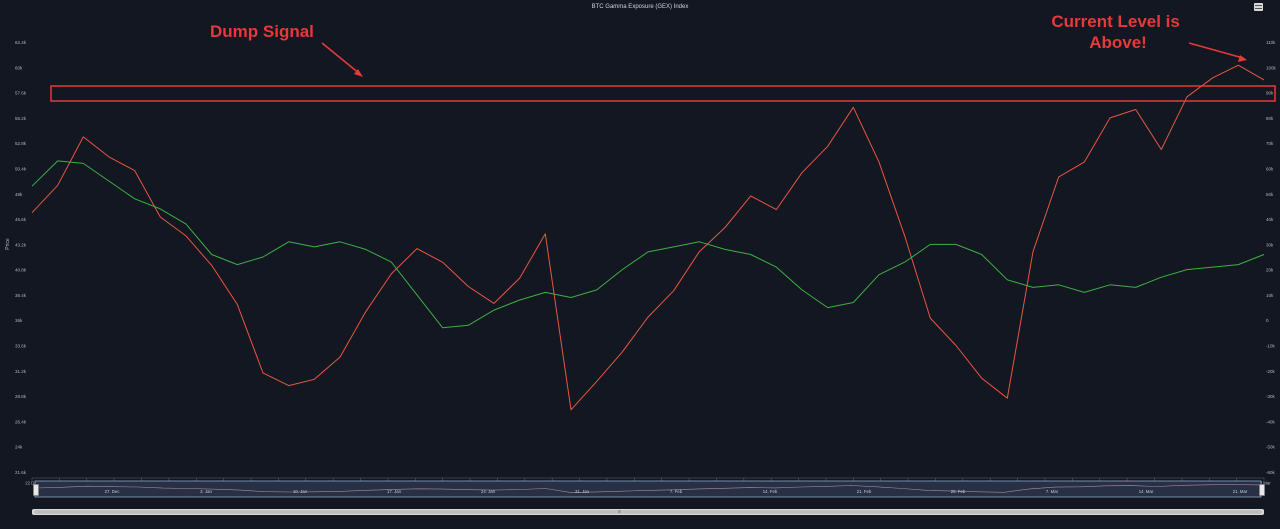  What do you see at coordinates (21, 472) in the screenshot?
I see `left-tick-label: 21.6k` at bounding box center [21, 472].